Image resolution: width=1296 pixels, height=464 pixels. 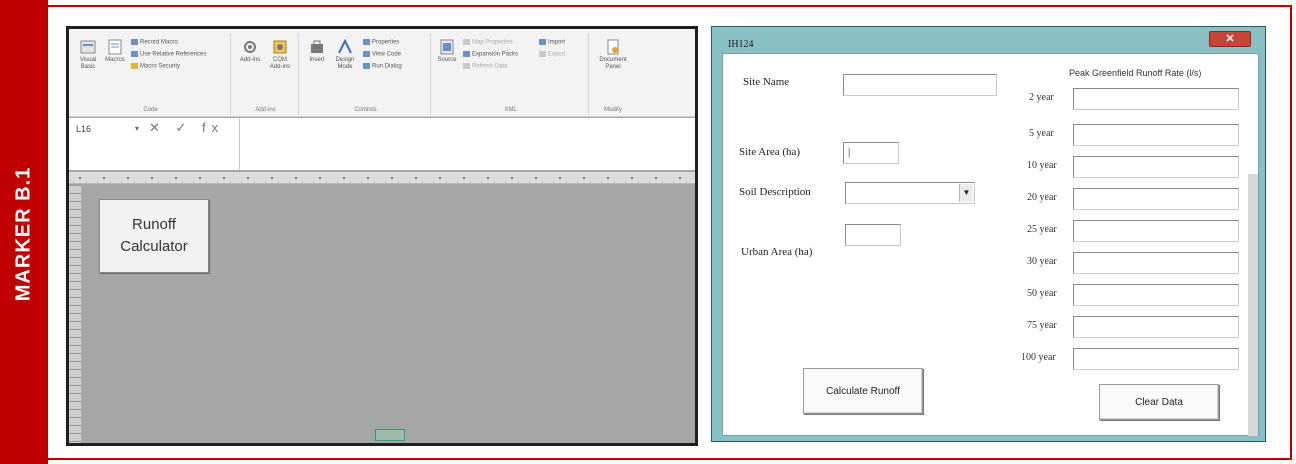 What do you see at coordinates (345, 46) in the screenshot?
I see `design-mode-icon` at bounding box center [345, 46].